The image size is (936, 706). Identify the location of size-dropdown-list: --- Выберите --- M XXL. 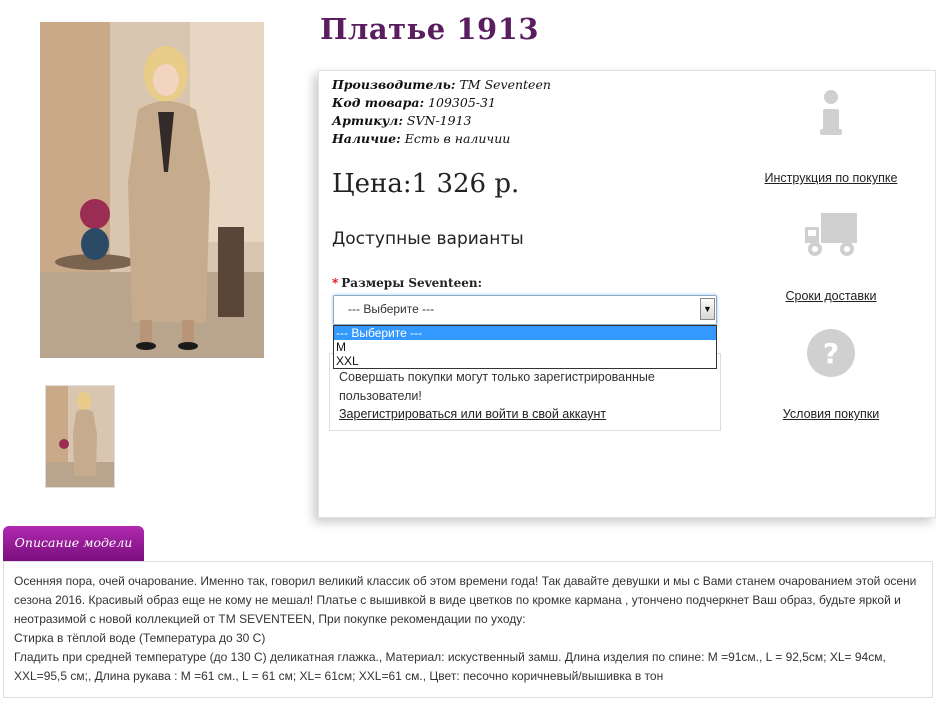
(525, 347).